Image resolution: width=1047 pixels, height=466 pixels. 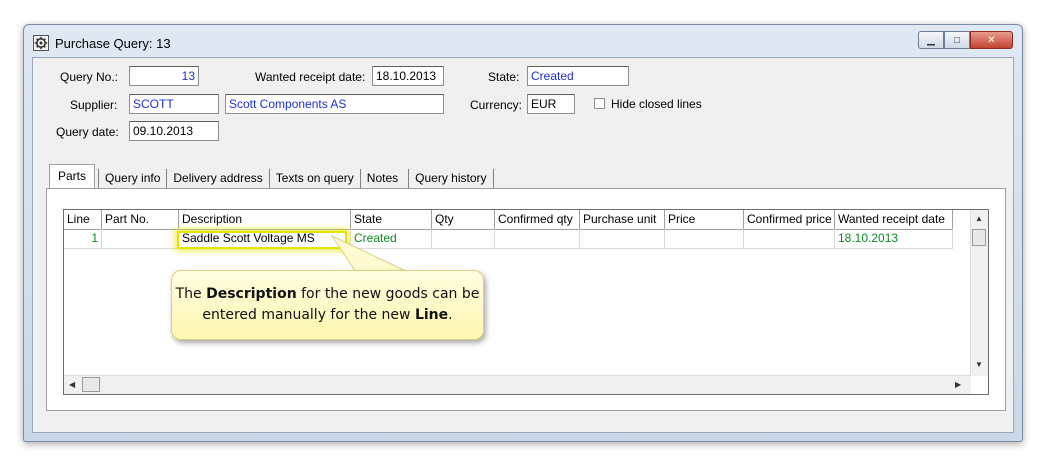 I want to click on cell-line: 1, so click(x=83, y=238).